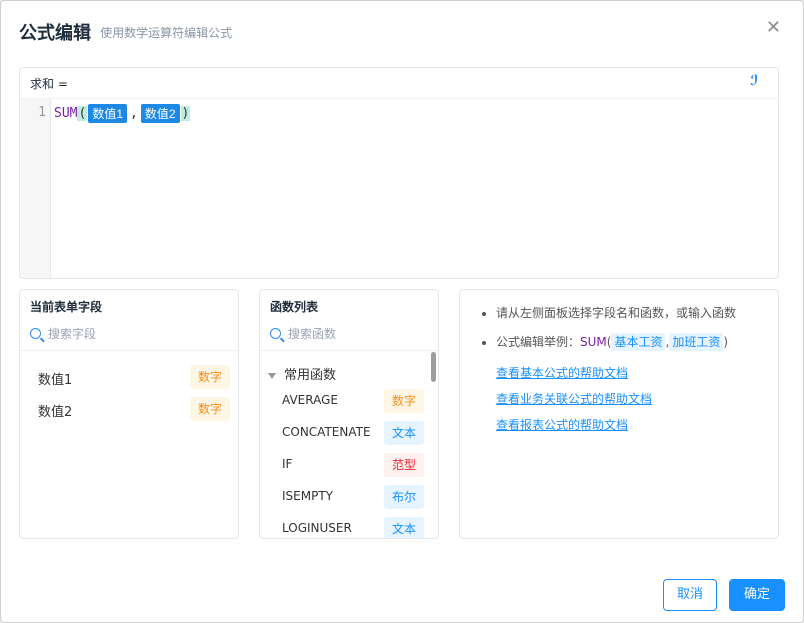  I want to click on field-search, so click(129, 335).